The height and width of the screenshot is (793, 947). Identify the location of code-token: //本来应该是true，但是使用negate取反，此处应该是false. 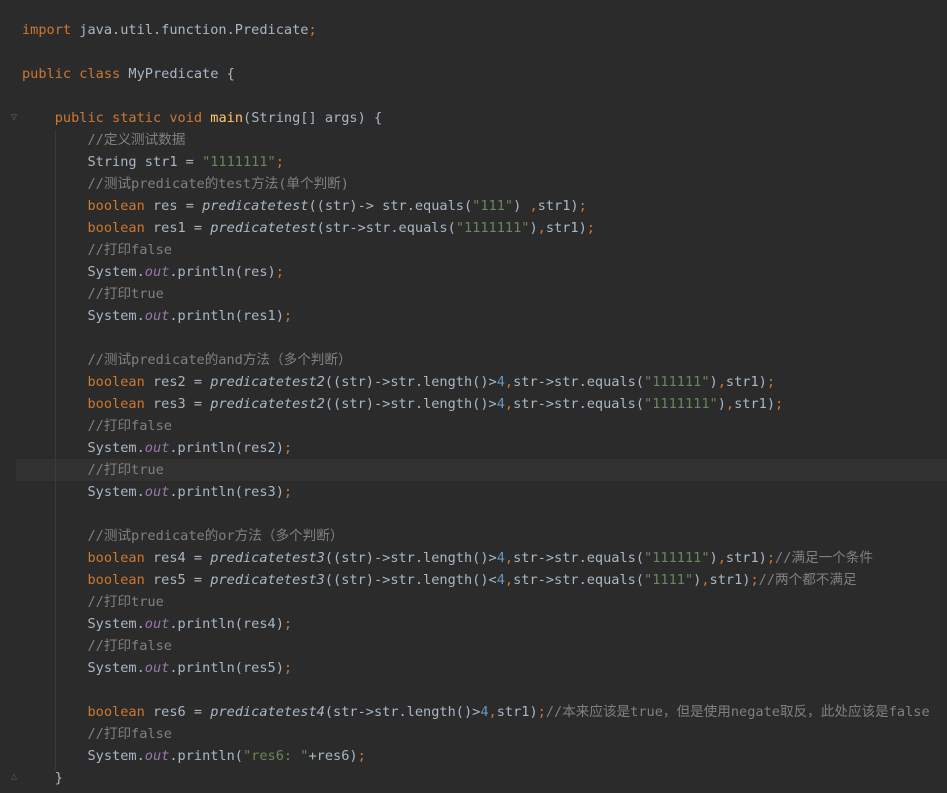
(737, 712).